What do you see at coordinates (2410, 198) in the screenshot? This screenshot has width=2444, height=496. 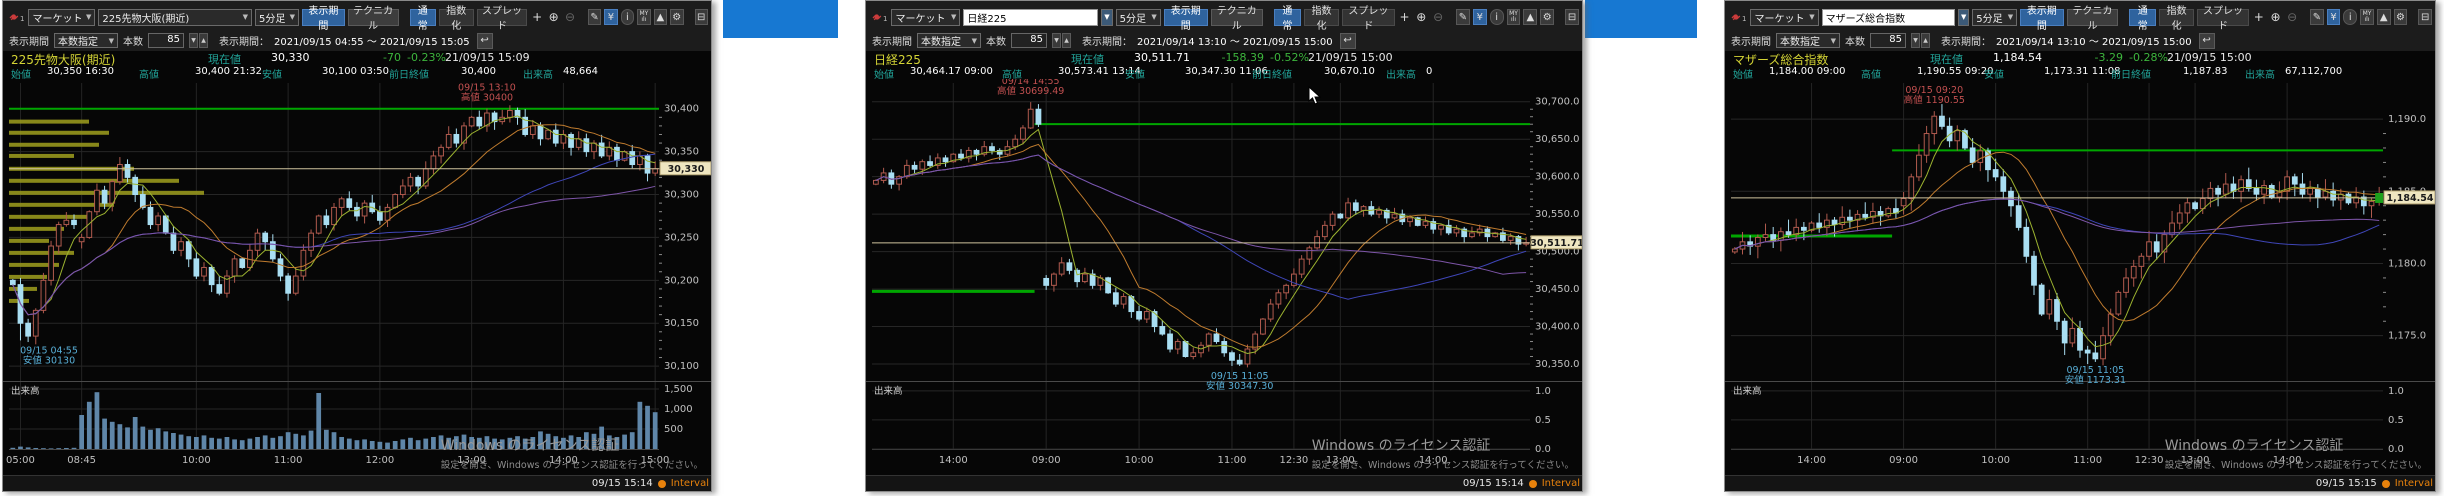 I see `svg-text: 1,184.54` at bounding box center [2410, 198].